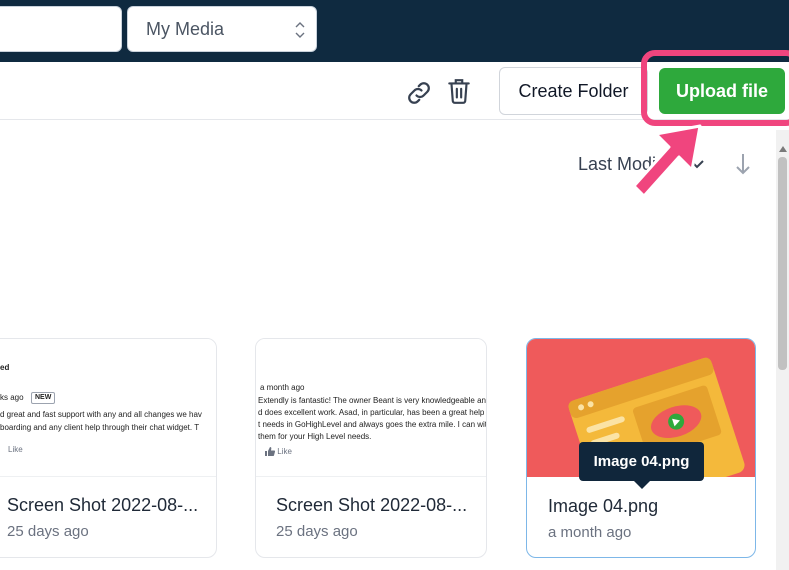  What do you see at coordinates (603, 506) in the screenshot?
I see `card-title: Image 04.png` at bounding box center [603, 506].